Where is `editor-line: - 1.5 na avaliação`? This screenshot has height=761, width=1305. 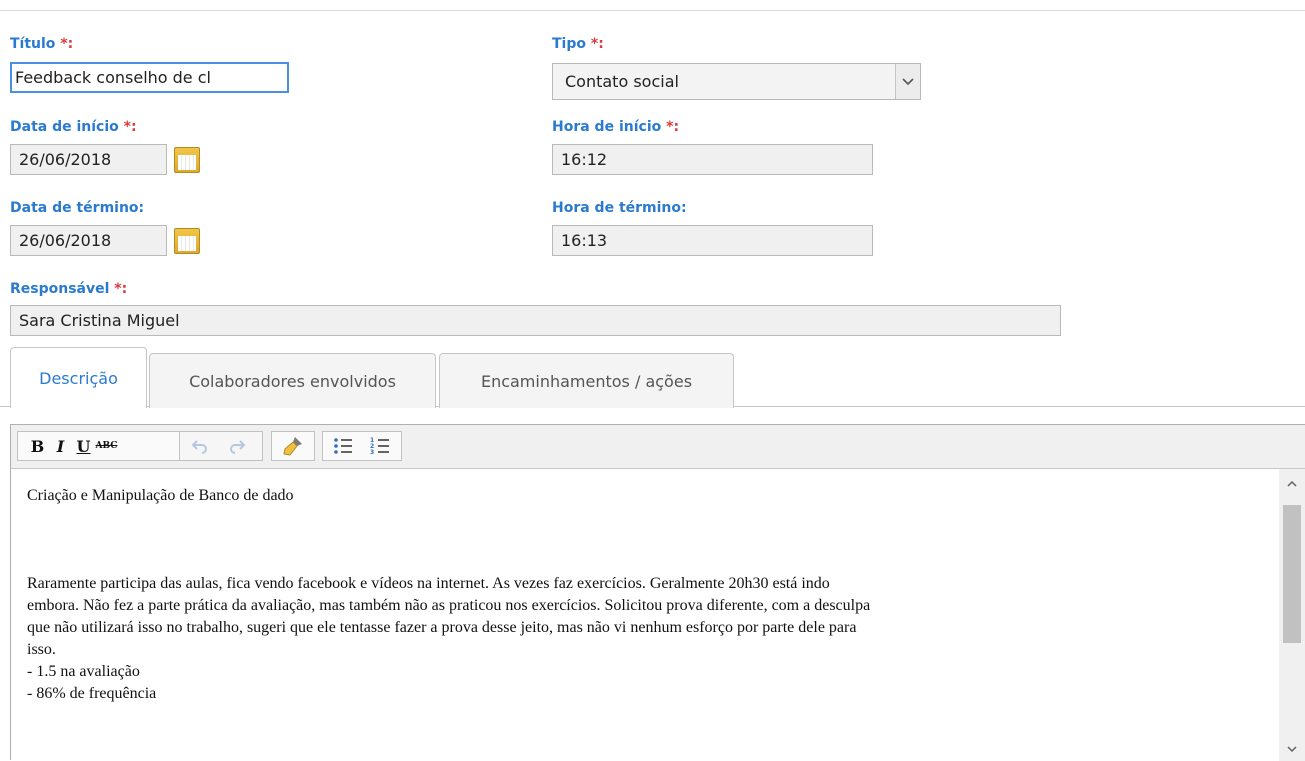 editor-line: - 1.5 na avaliação is located at coordinates (83, 671).